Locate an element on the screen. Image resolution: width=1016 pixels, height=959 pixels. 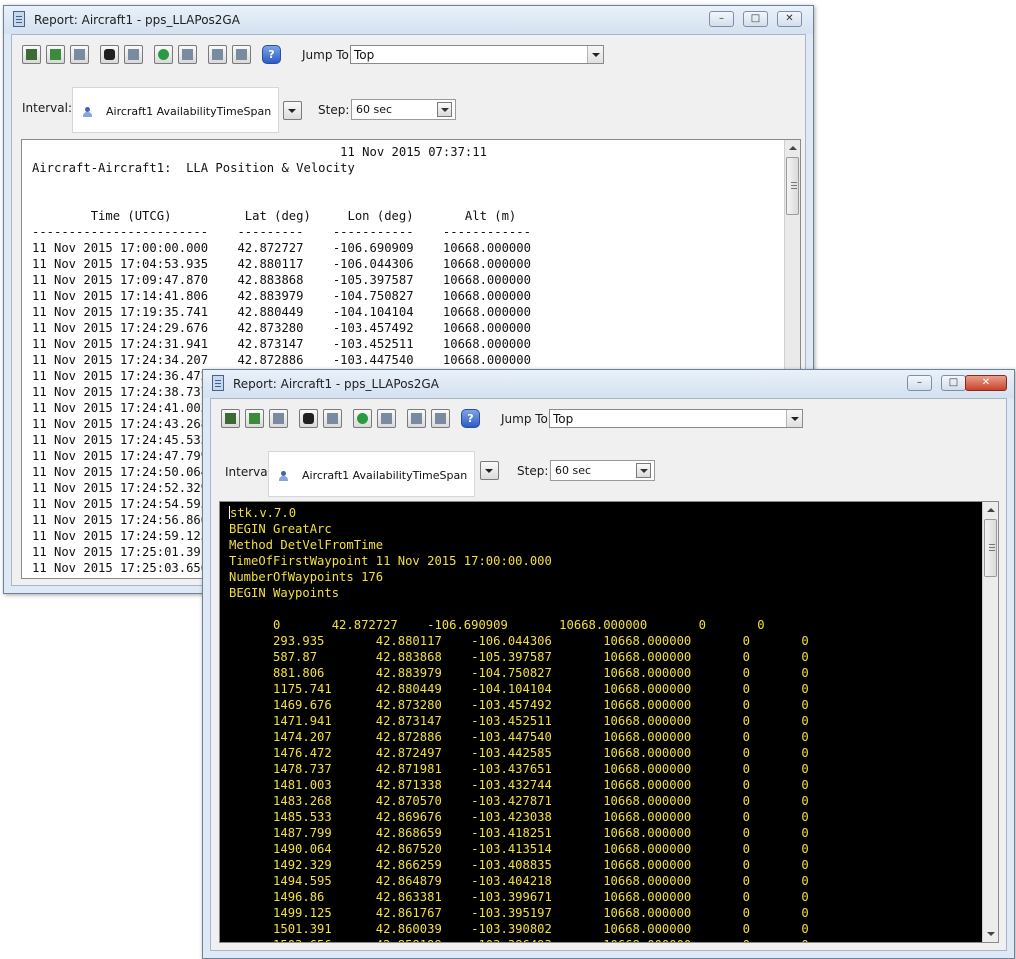
vertical-scrollbar is located at coordinates (990, 722).